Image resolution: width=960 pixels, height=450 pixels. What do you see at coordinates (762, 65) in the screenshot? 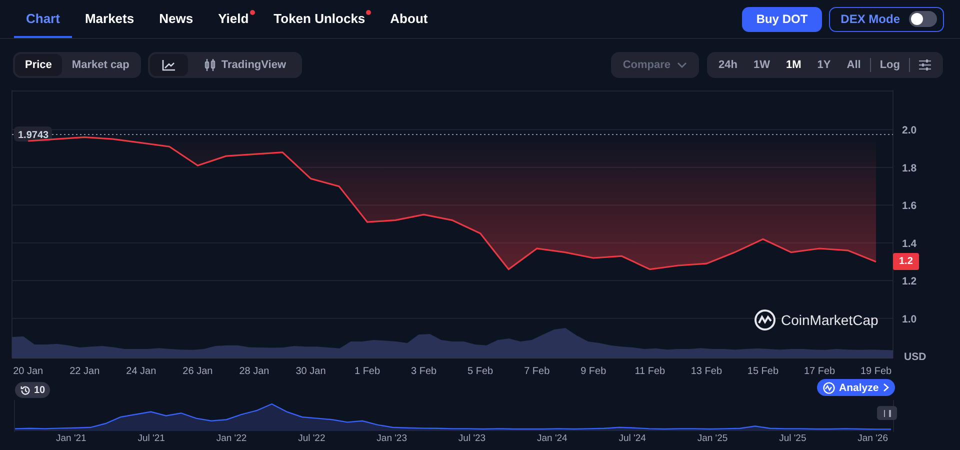
I see `range-tab: 1W` at bounding box center [762, 65].